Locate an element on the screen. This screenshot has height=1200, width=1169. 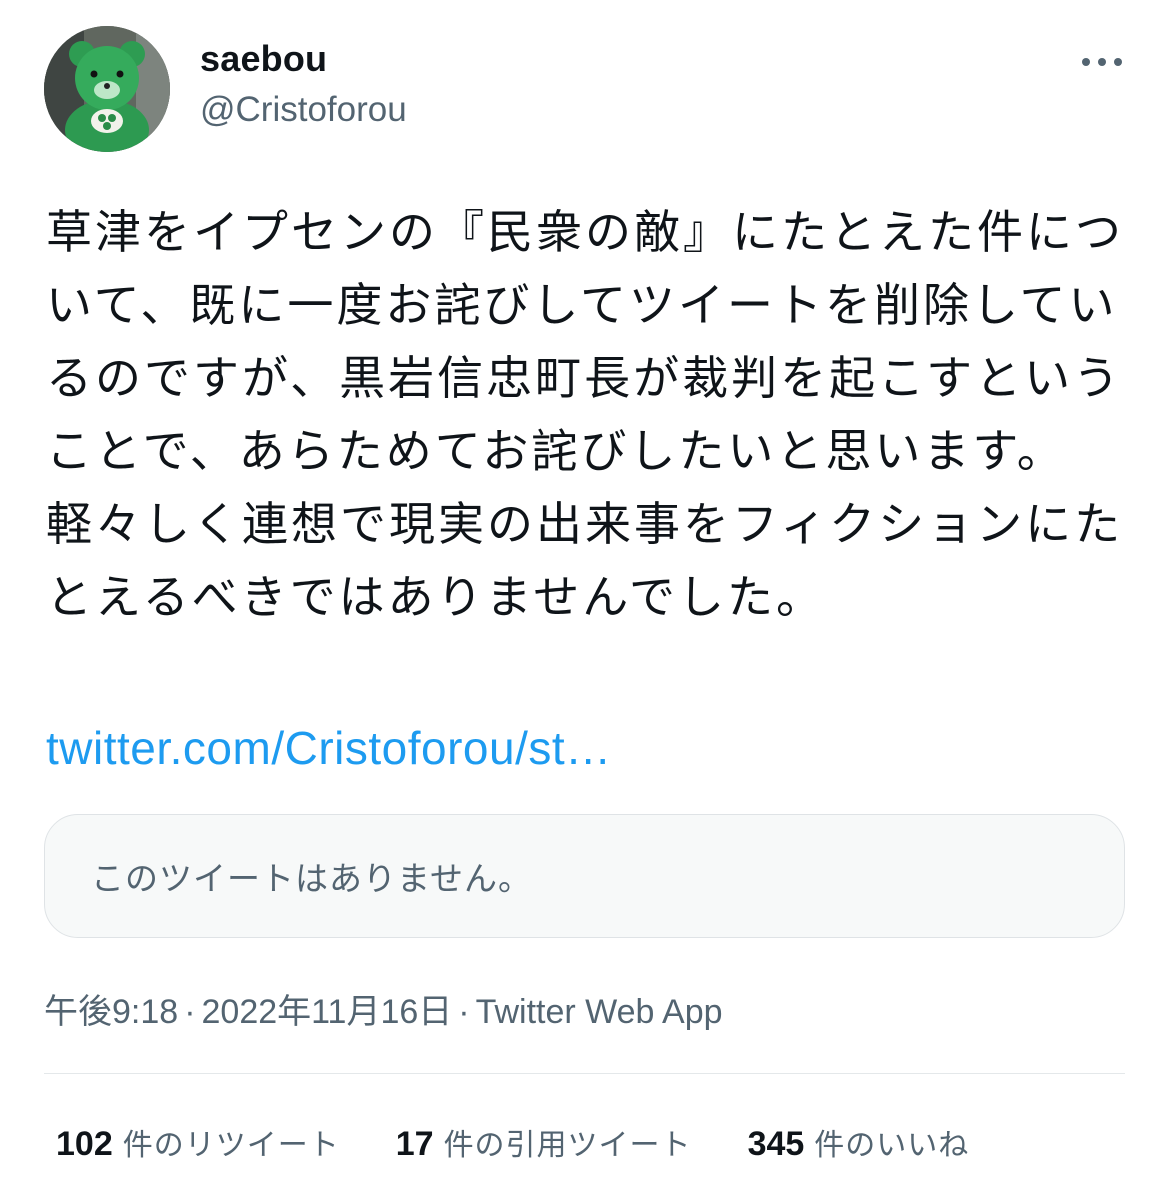
retweet-count: 102 件のリツイート is located at coordinates (198, 1142).